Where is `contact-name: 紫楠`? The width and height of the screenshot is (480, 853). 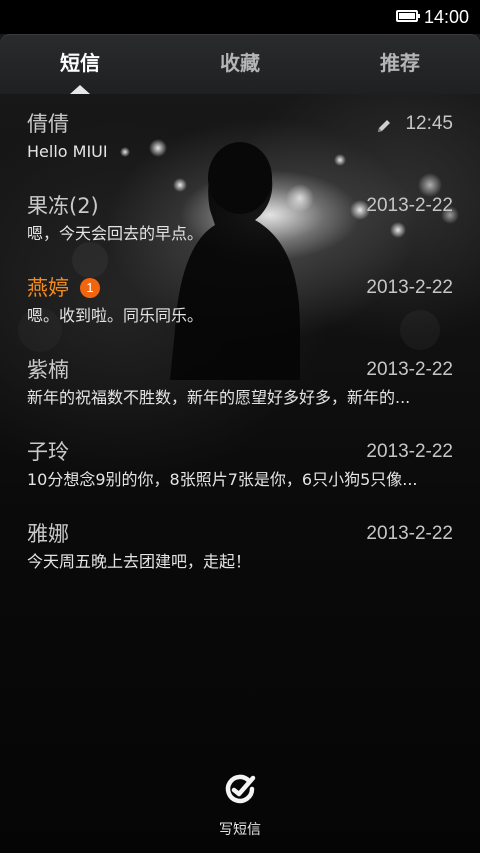 contact-name: 紫楠 is located at coordinates (48, 370).